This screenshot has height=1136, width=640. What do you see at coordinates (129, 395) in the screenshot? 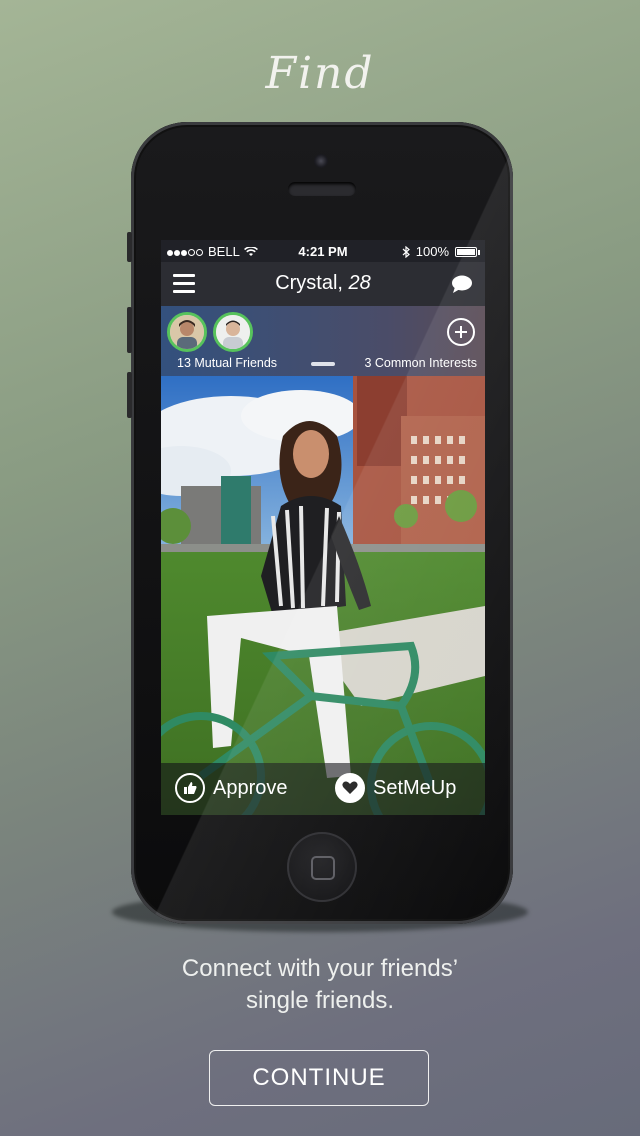
I see `volume-down-button` at bounding box center [129, 395].